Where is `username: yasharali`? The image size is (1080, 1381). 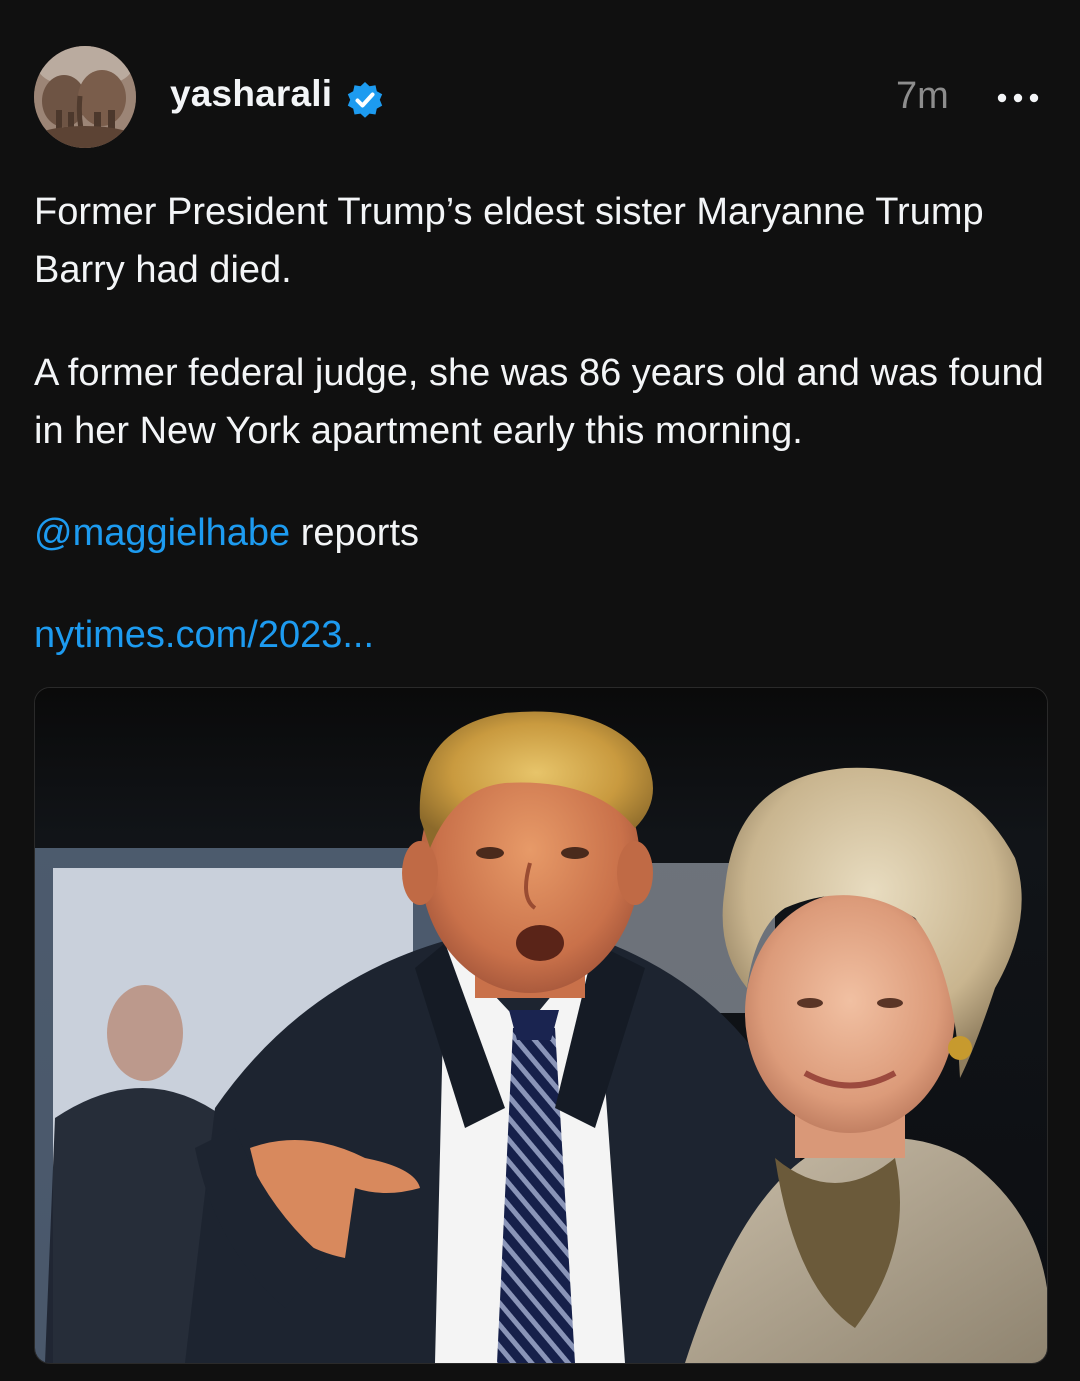
username: yasharali is located at coordinates (251, 94).